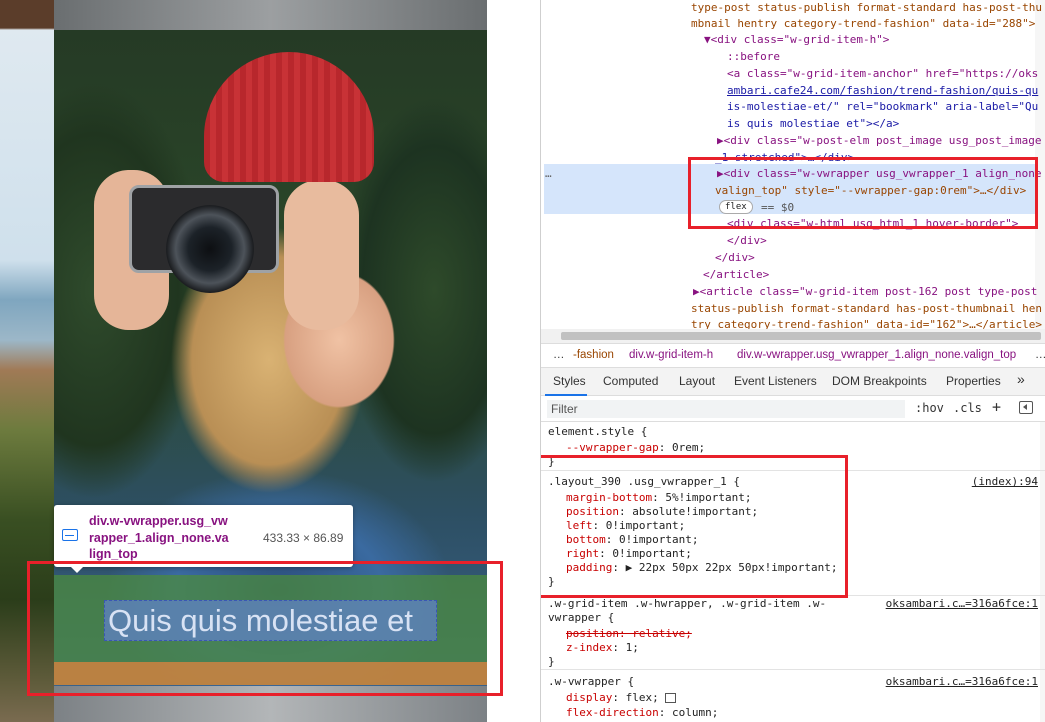  I want to click on rule-selector: element.style {, so click(597, 432).